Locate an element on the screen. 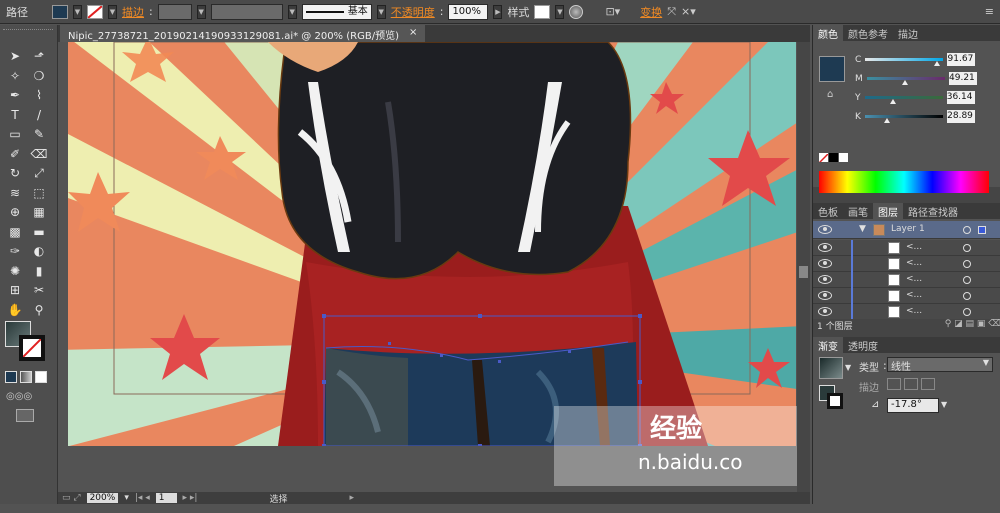 The image size is (1000, 513). channel-value: 49.21 is located at coordinates (962, 78).